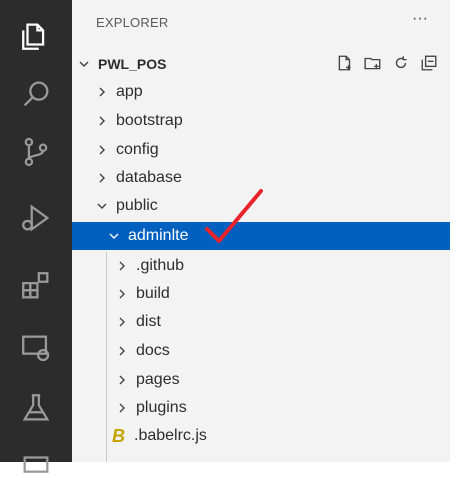 The image size is (460, 494). I want to click on extensions-icon, so click(36, 286).